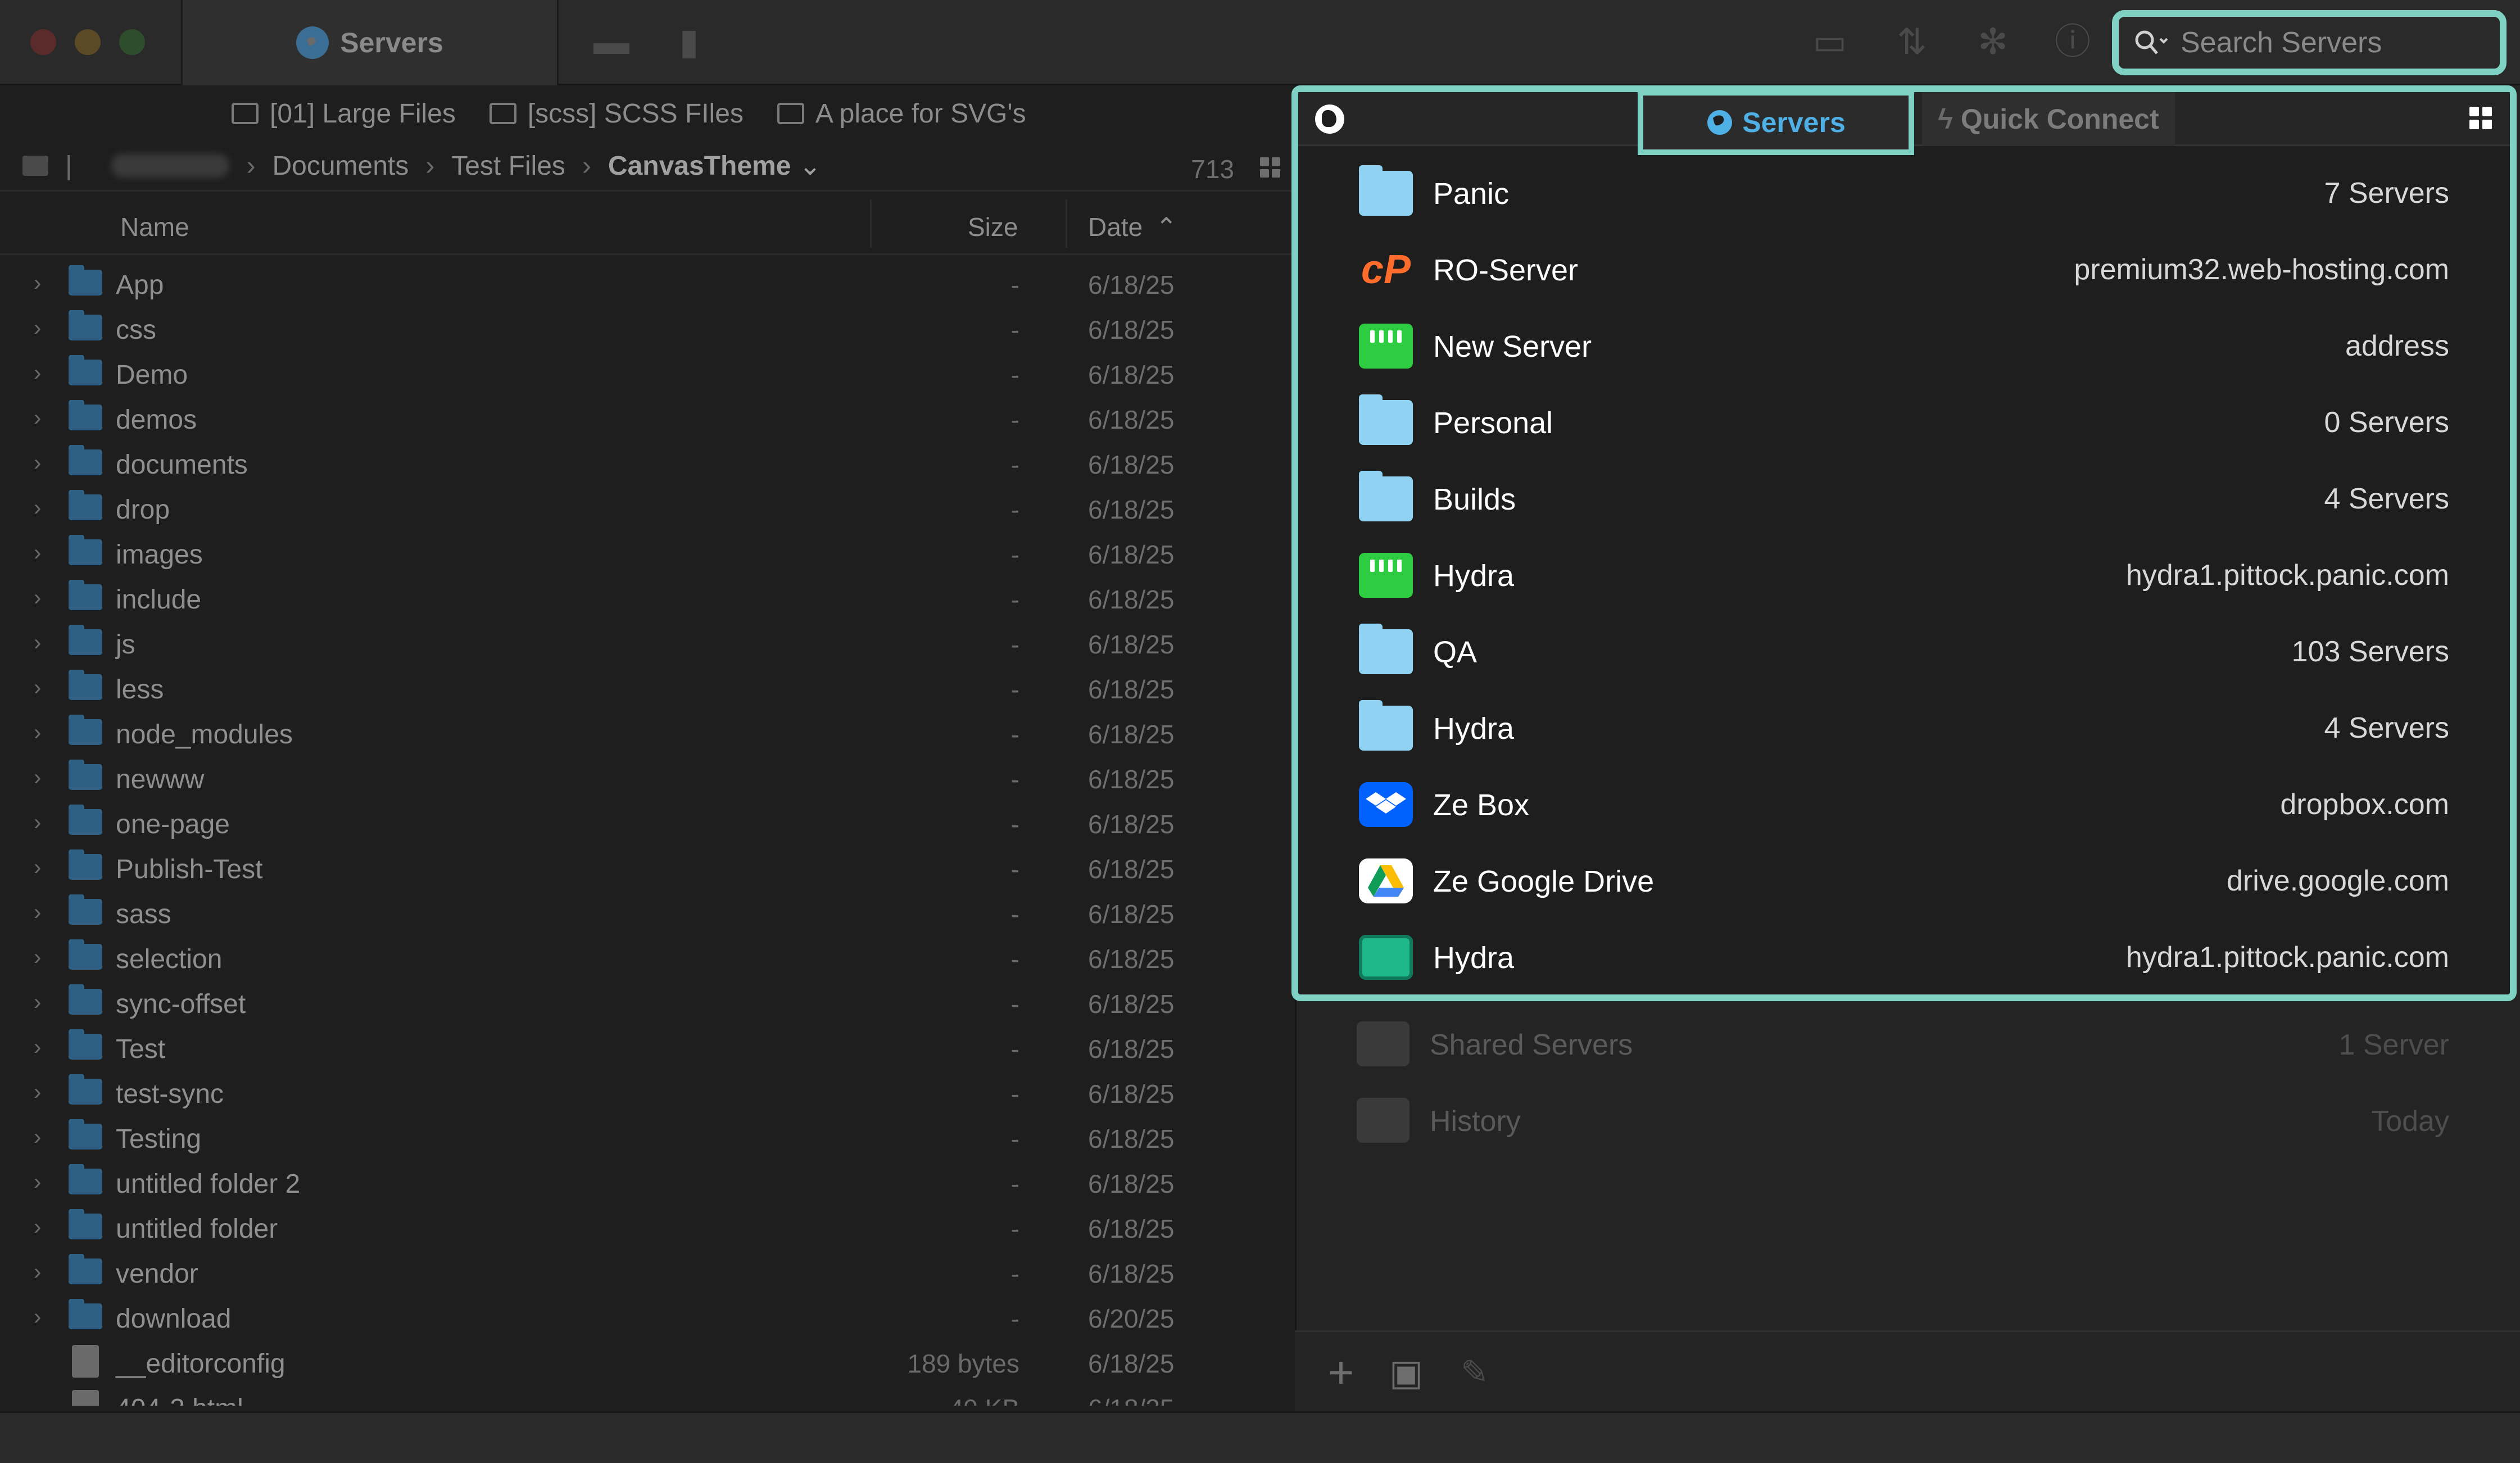  What do you see at coordinates (2338, 43) in the screenshot?
I see `search-input` at bounding box center [2338, 43].